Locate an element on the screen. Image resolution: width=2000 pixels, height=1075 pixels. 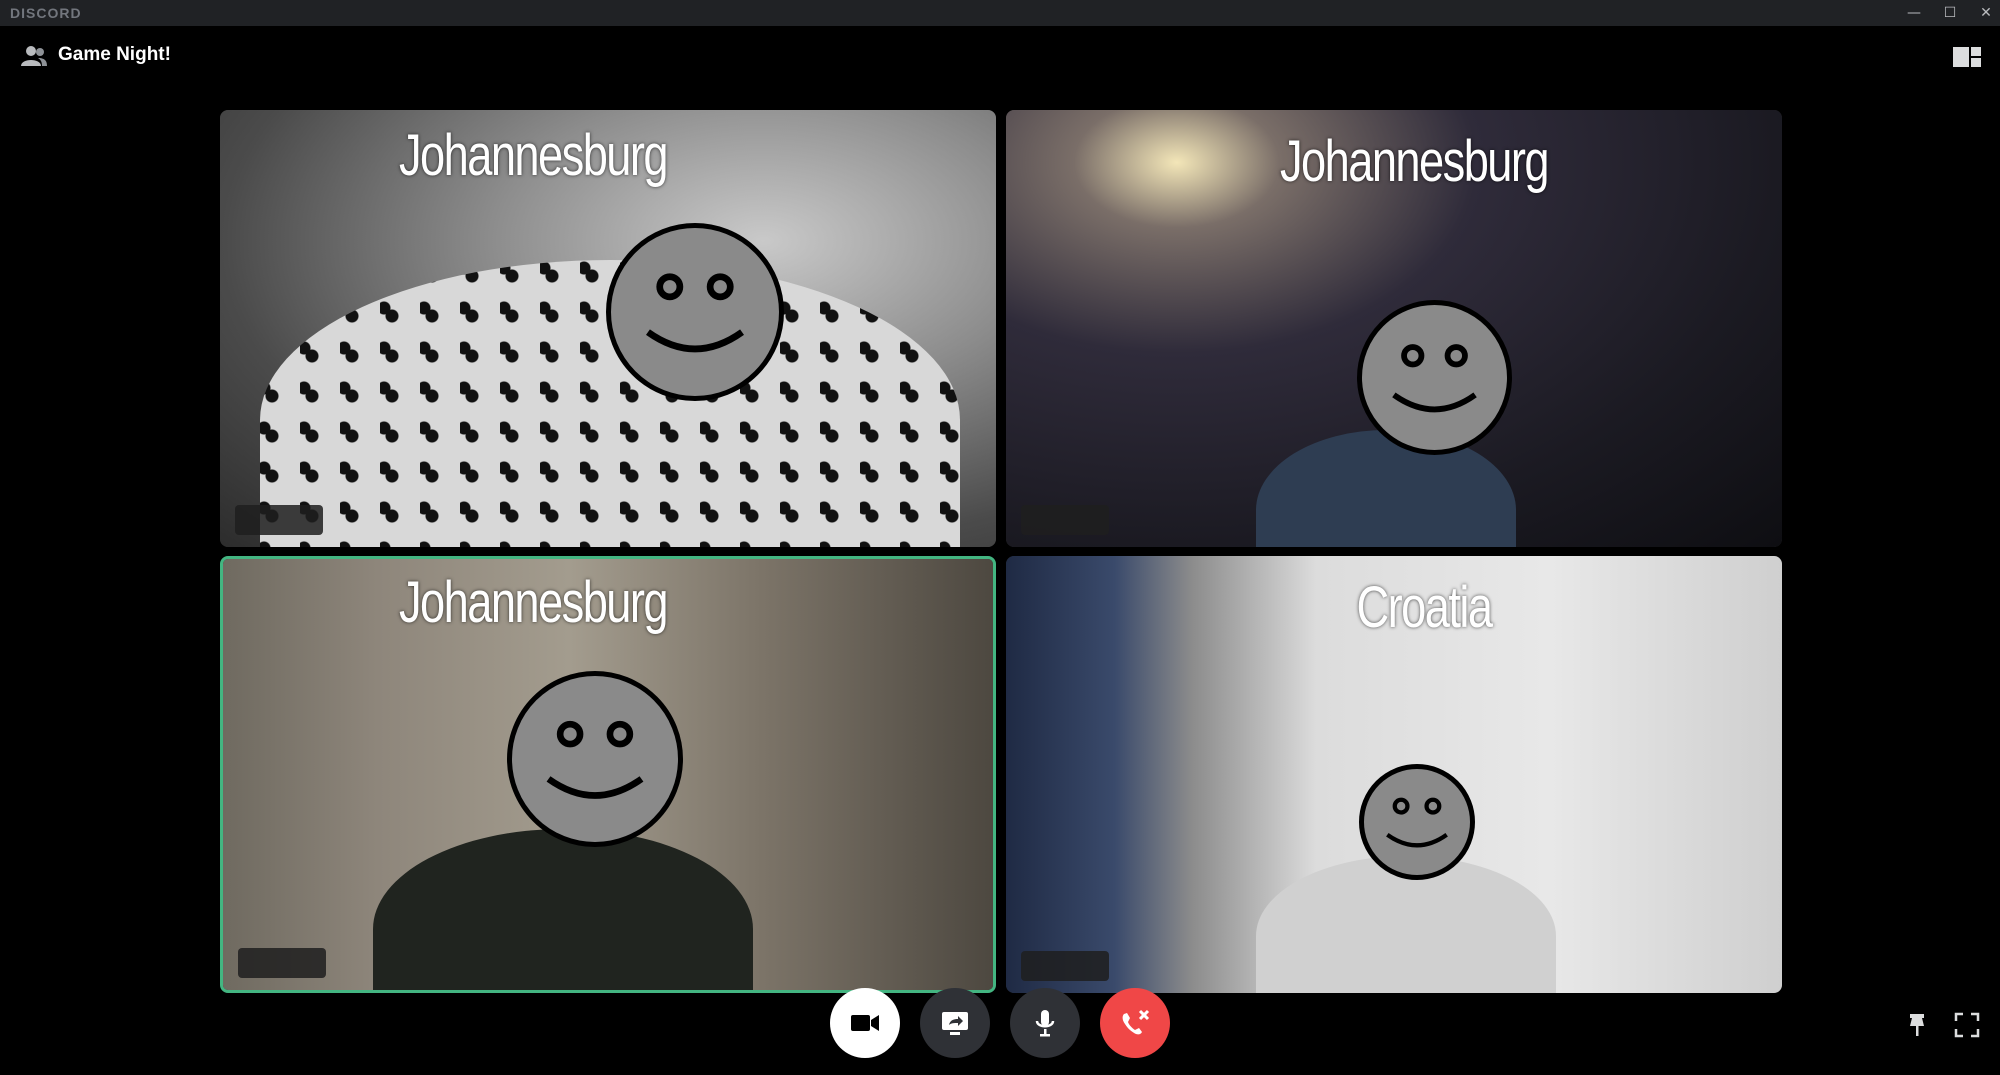
disconnect-call-icon is located at coordinates (1136, 1022).